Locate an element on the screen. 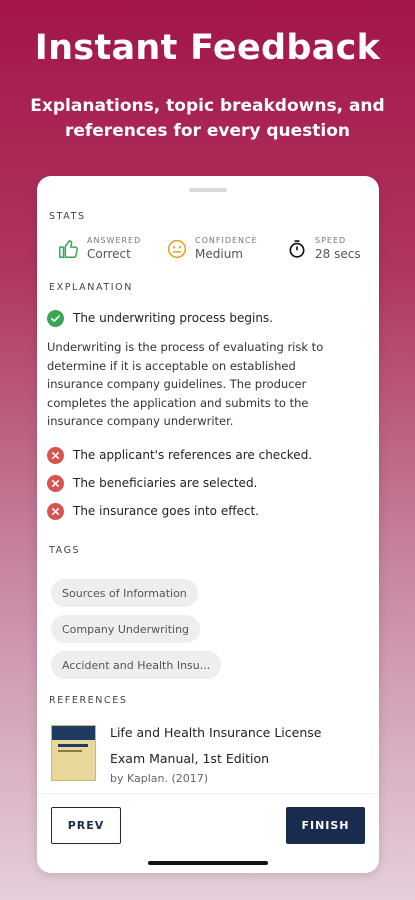  stat-confidence: CONFIDENCE Medium is located at coordinates (211, 249).